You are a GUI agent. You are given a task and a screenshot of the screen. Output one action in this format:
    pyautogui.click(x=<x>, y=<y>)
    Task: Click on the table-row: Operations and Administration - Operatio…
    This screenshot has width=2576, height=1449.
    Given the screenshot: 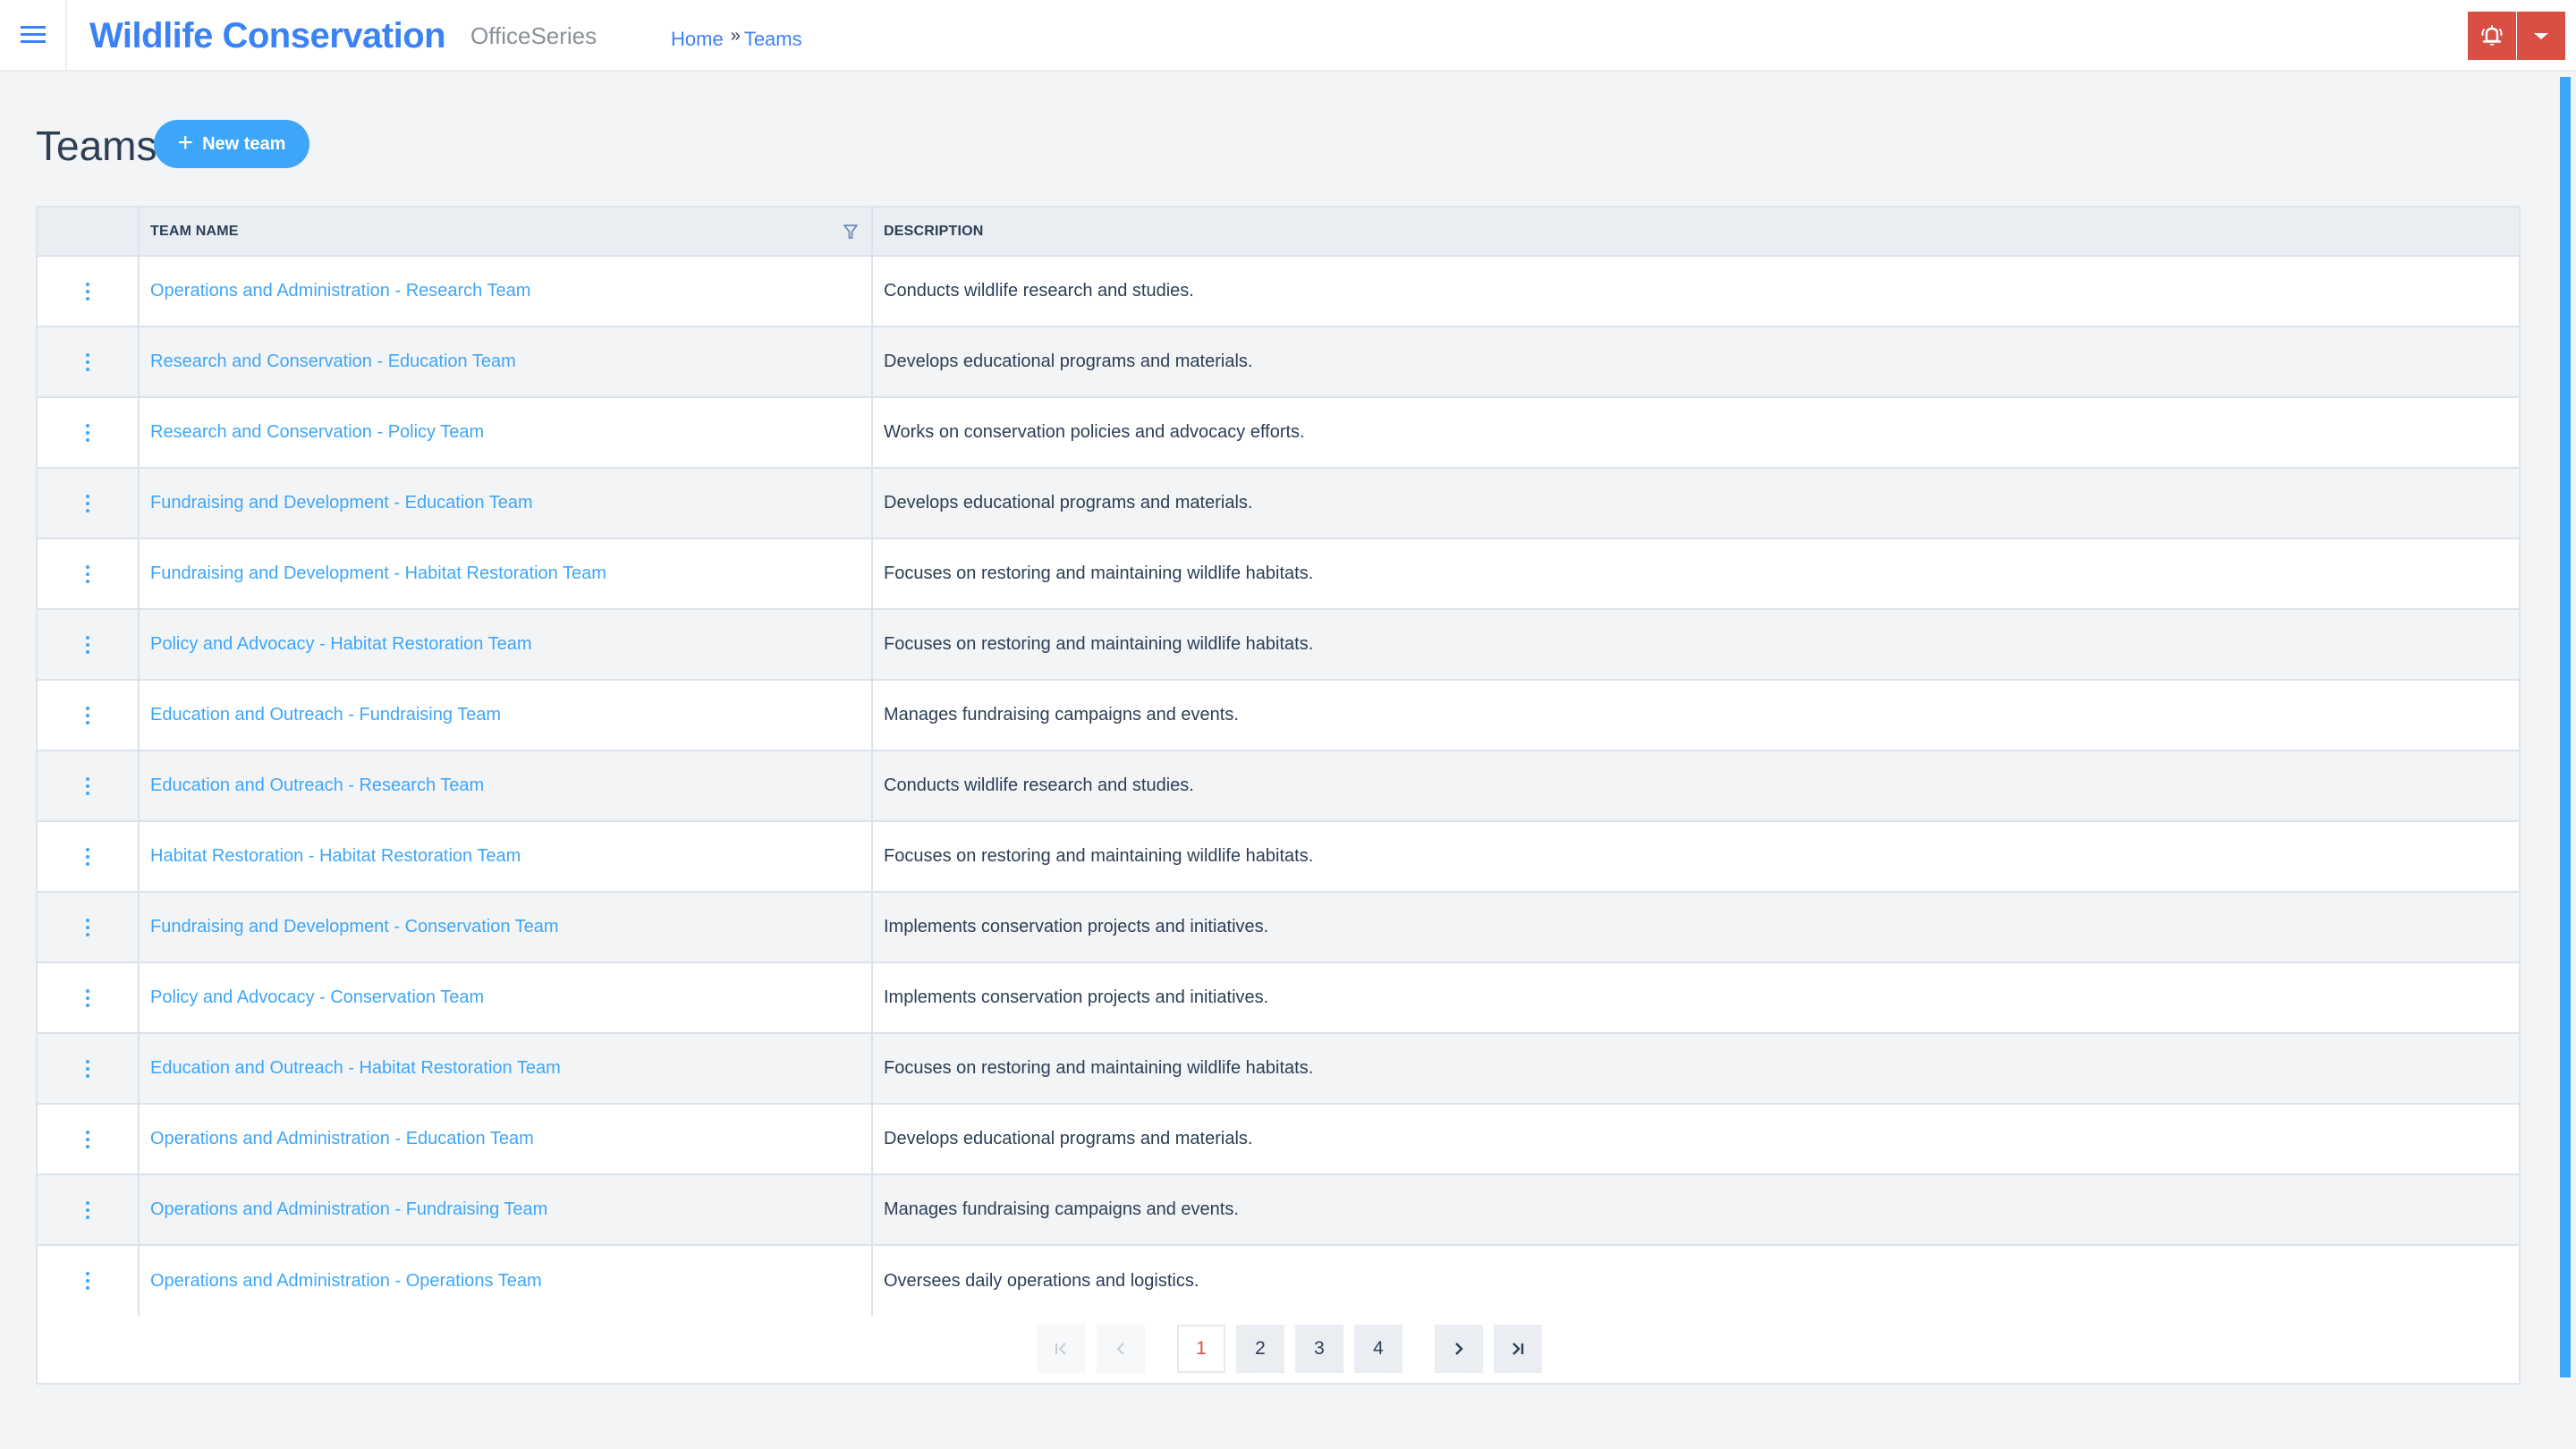 What is the action you would take?
    pyautogui.click(x=1278, y=1280)
    